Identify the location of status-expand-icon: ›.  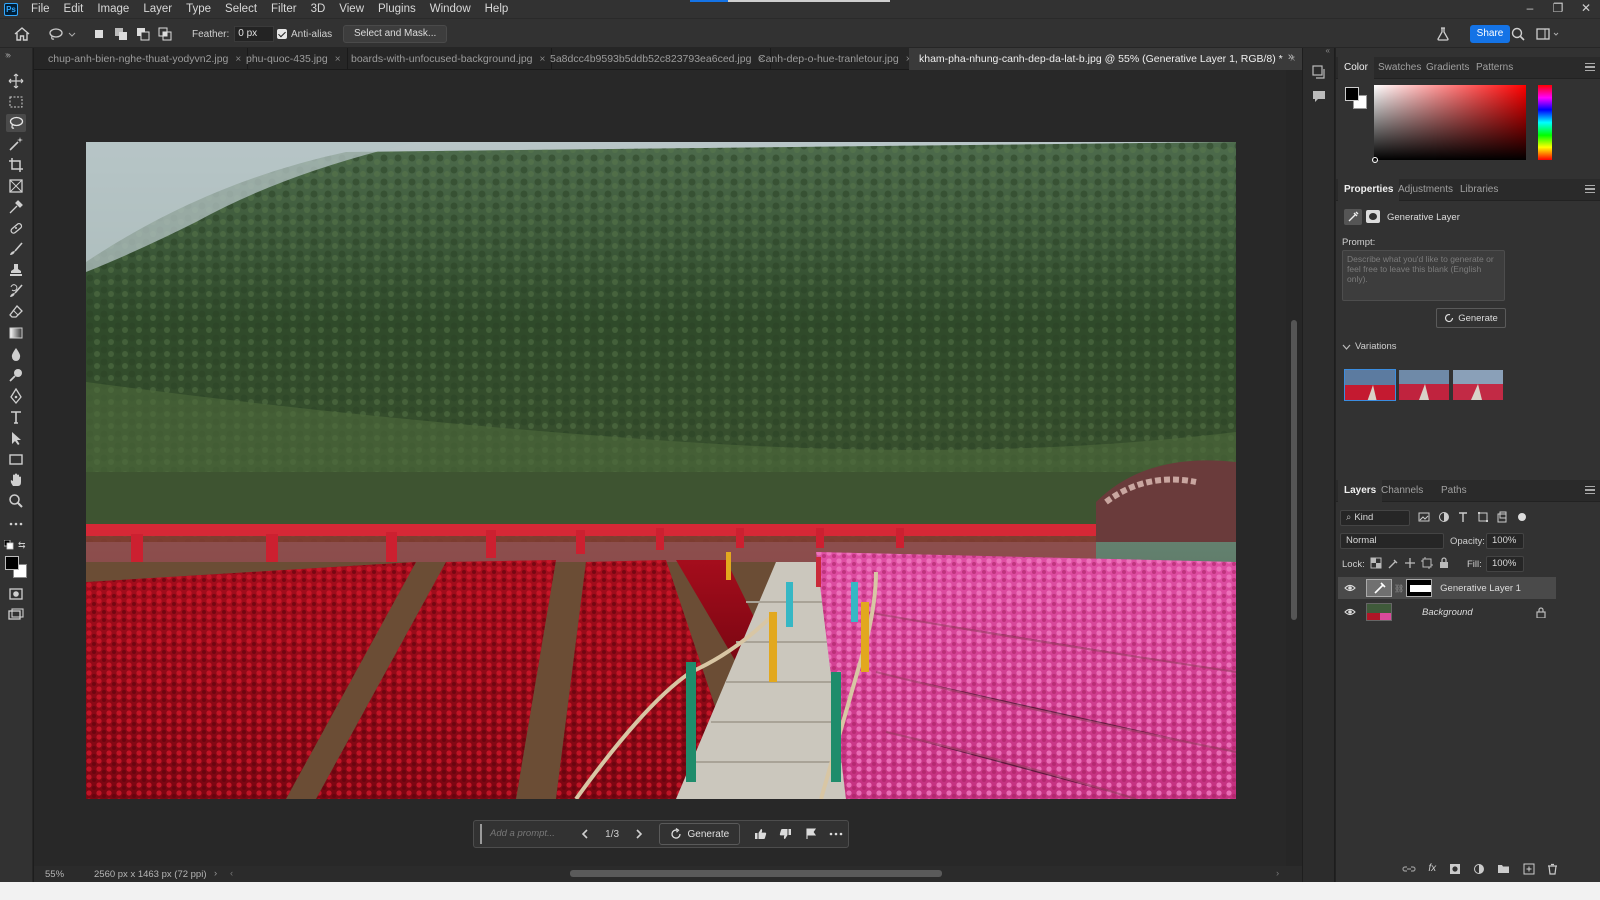
(215, 873).